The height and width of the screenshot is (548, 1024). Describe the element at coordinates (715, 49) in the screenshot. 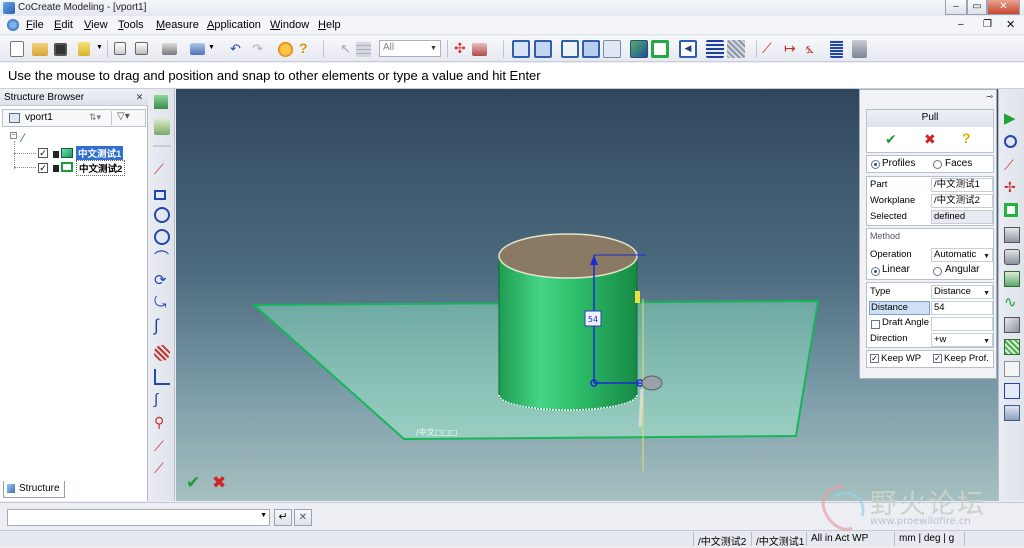

I see `sections-icon` at that location.